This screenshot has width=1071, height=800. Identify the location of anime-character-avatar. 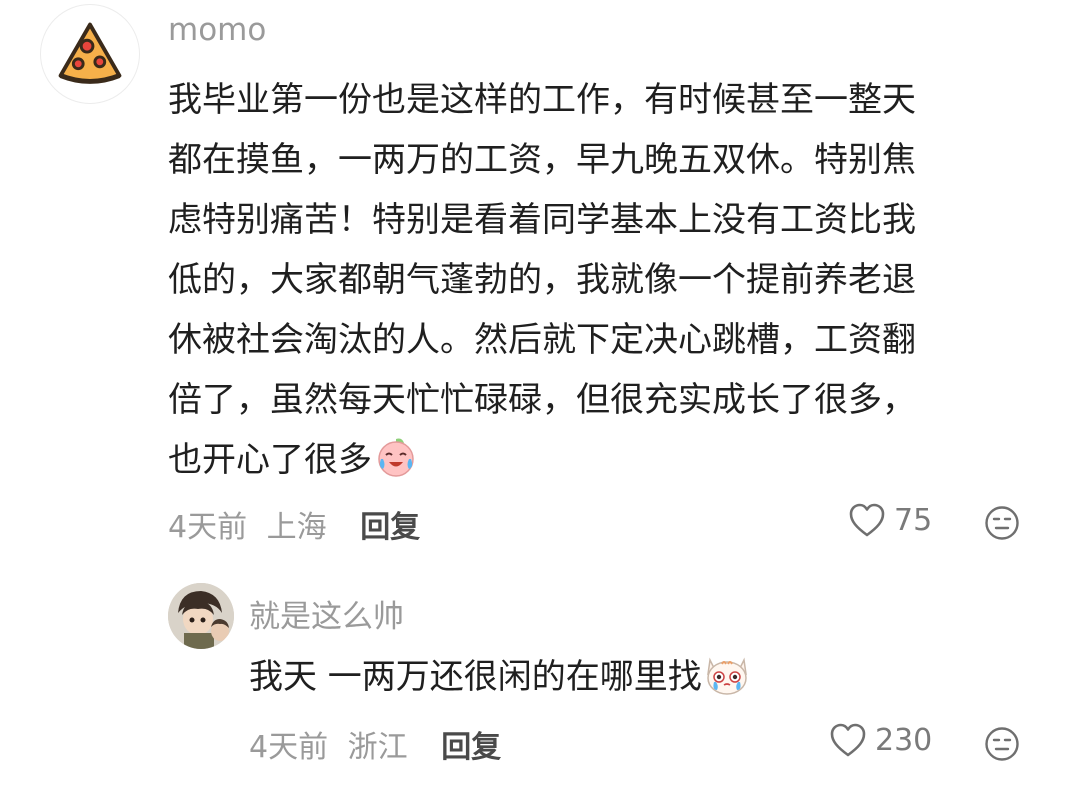
(201, 616).